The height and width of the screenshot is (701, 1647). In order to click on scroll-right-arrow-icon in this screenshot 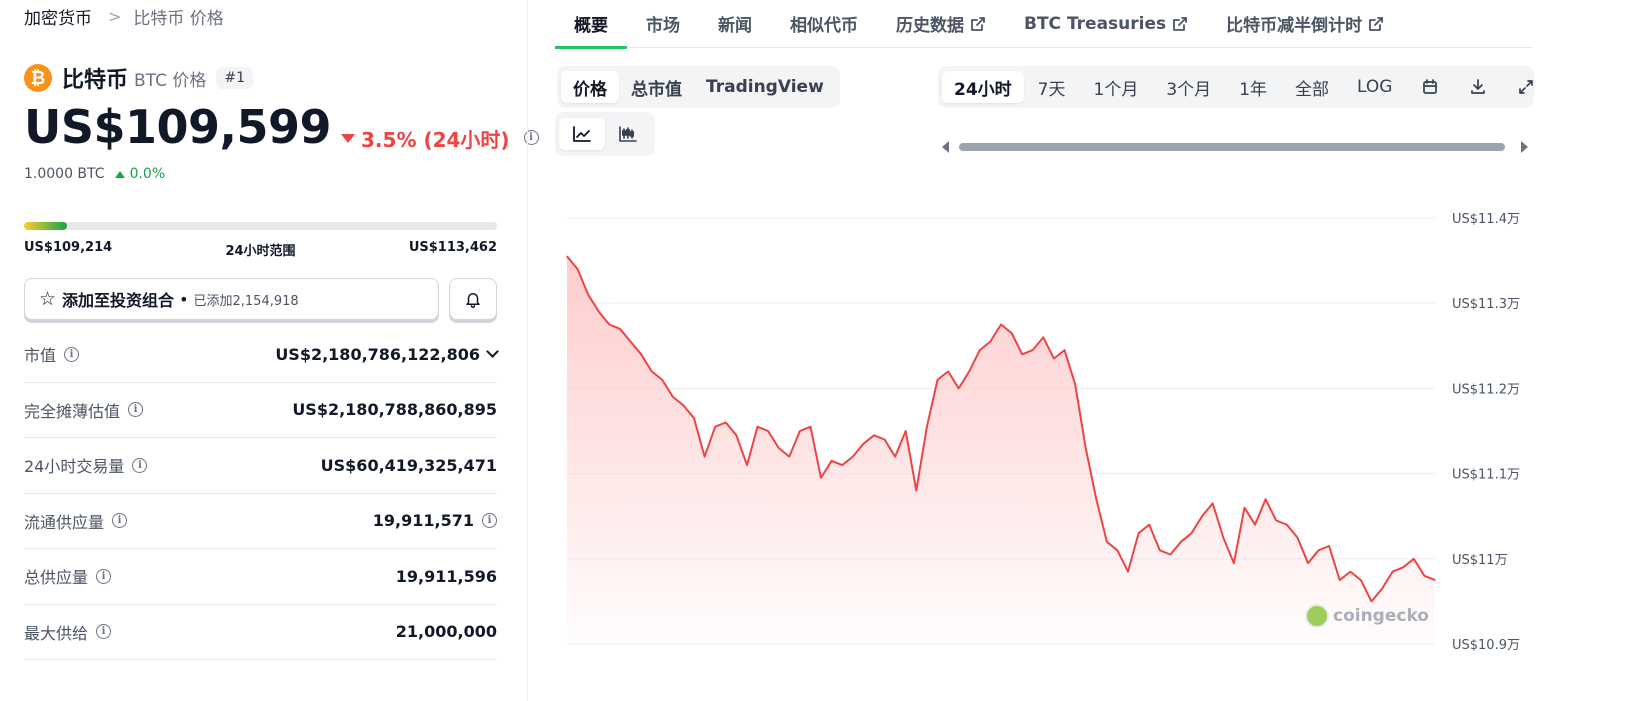, I will do `click(1524, 147)`.